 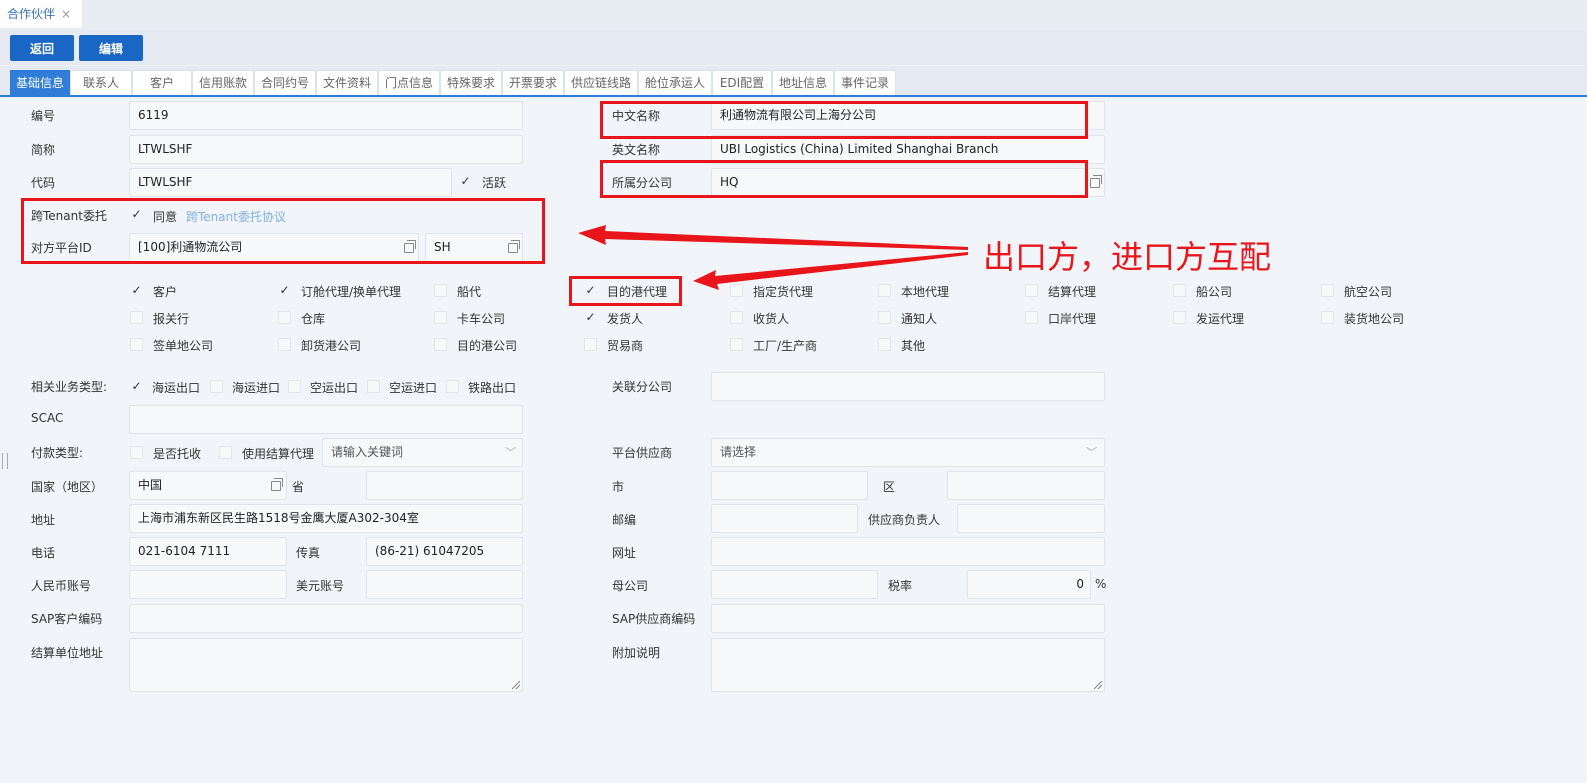 I want to click on annotation-arrows, so click(x=773, y=257).